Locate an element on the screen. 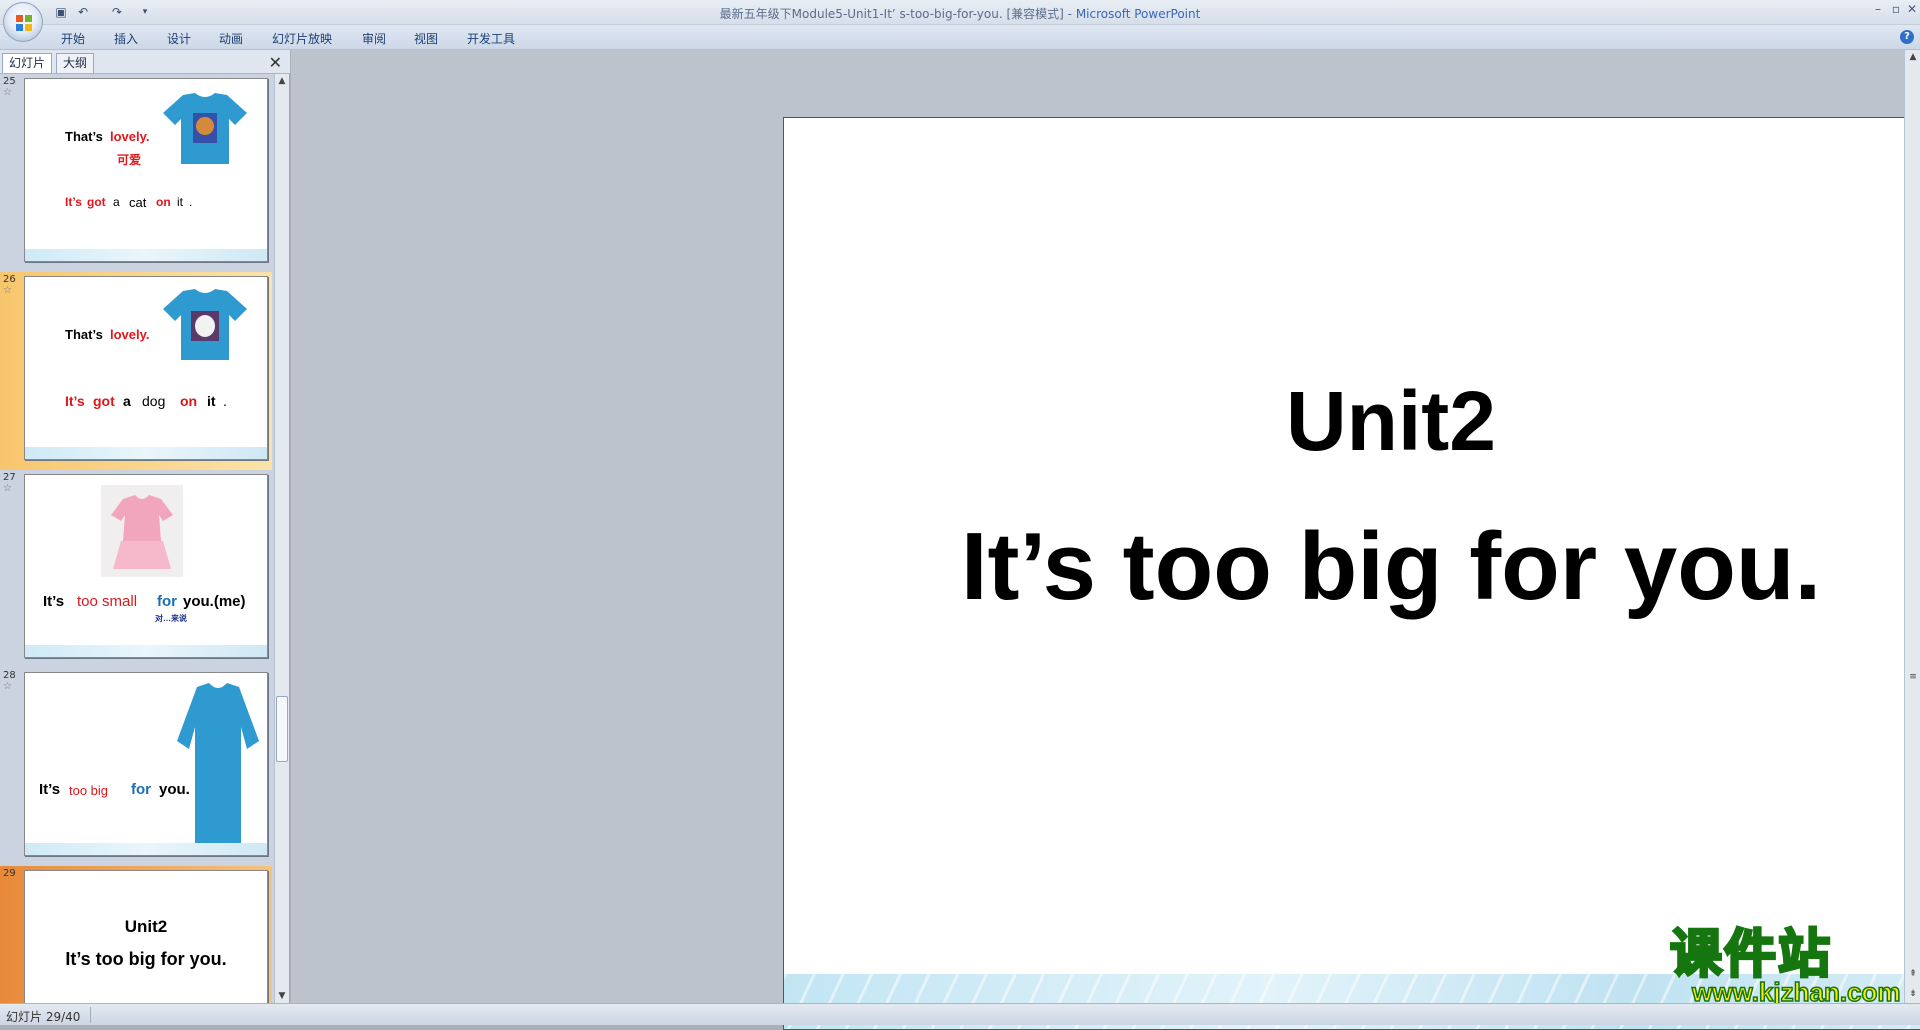 This screenshot has width=1920, height=1030. thumb-text: you. is located at coordinates (174, 789).